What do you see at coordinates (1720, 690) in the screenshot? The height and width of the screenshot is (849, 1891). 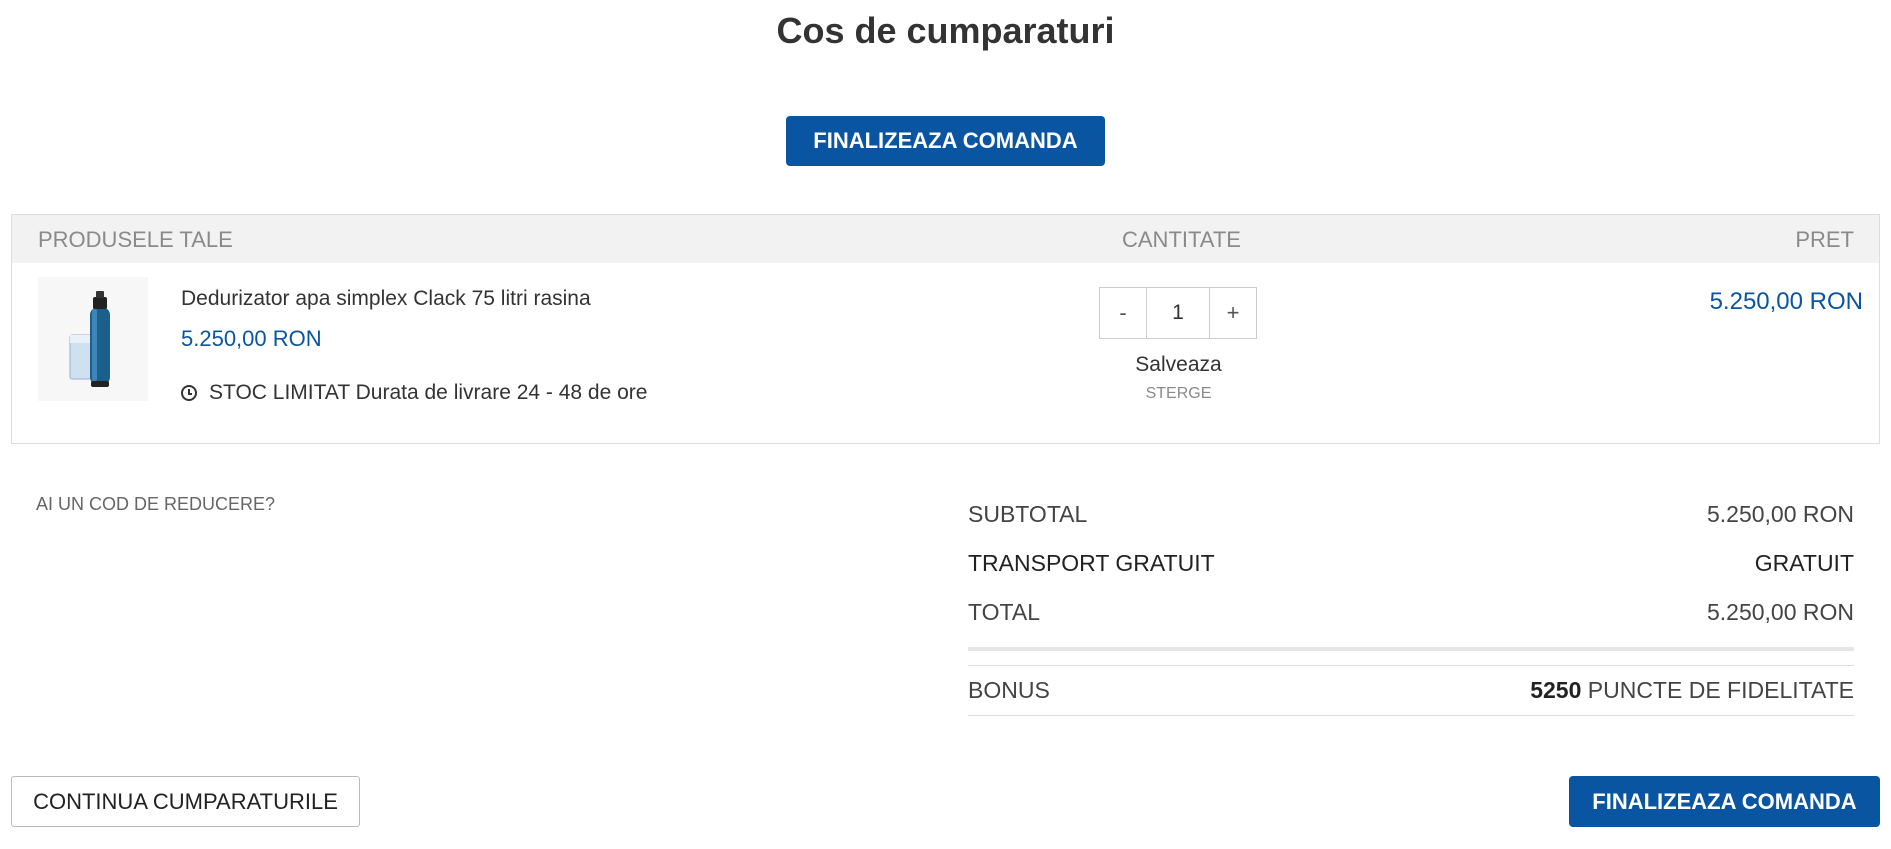 I see `bonus-suffix: PUNCTE DE FIDELITATE` at bounding box center [1720, 690].